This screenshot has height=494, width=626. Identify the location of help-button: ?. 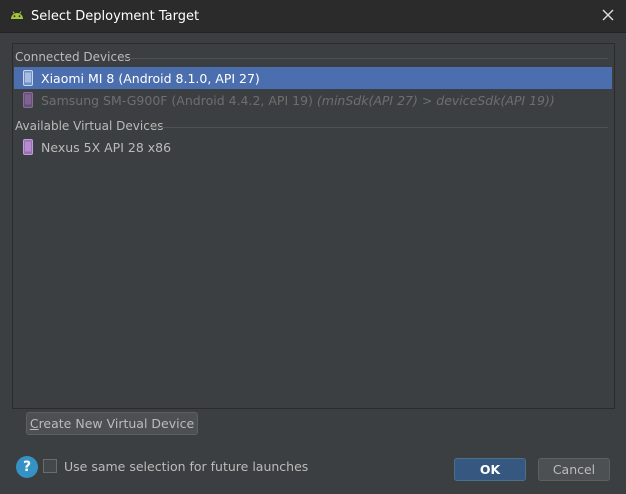
(27, 467).